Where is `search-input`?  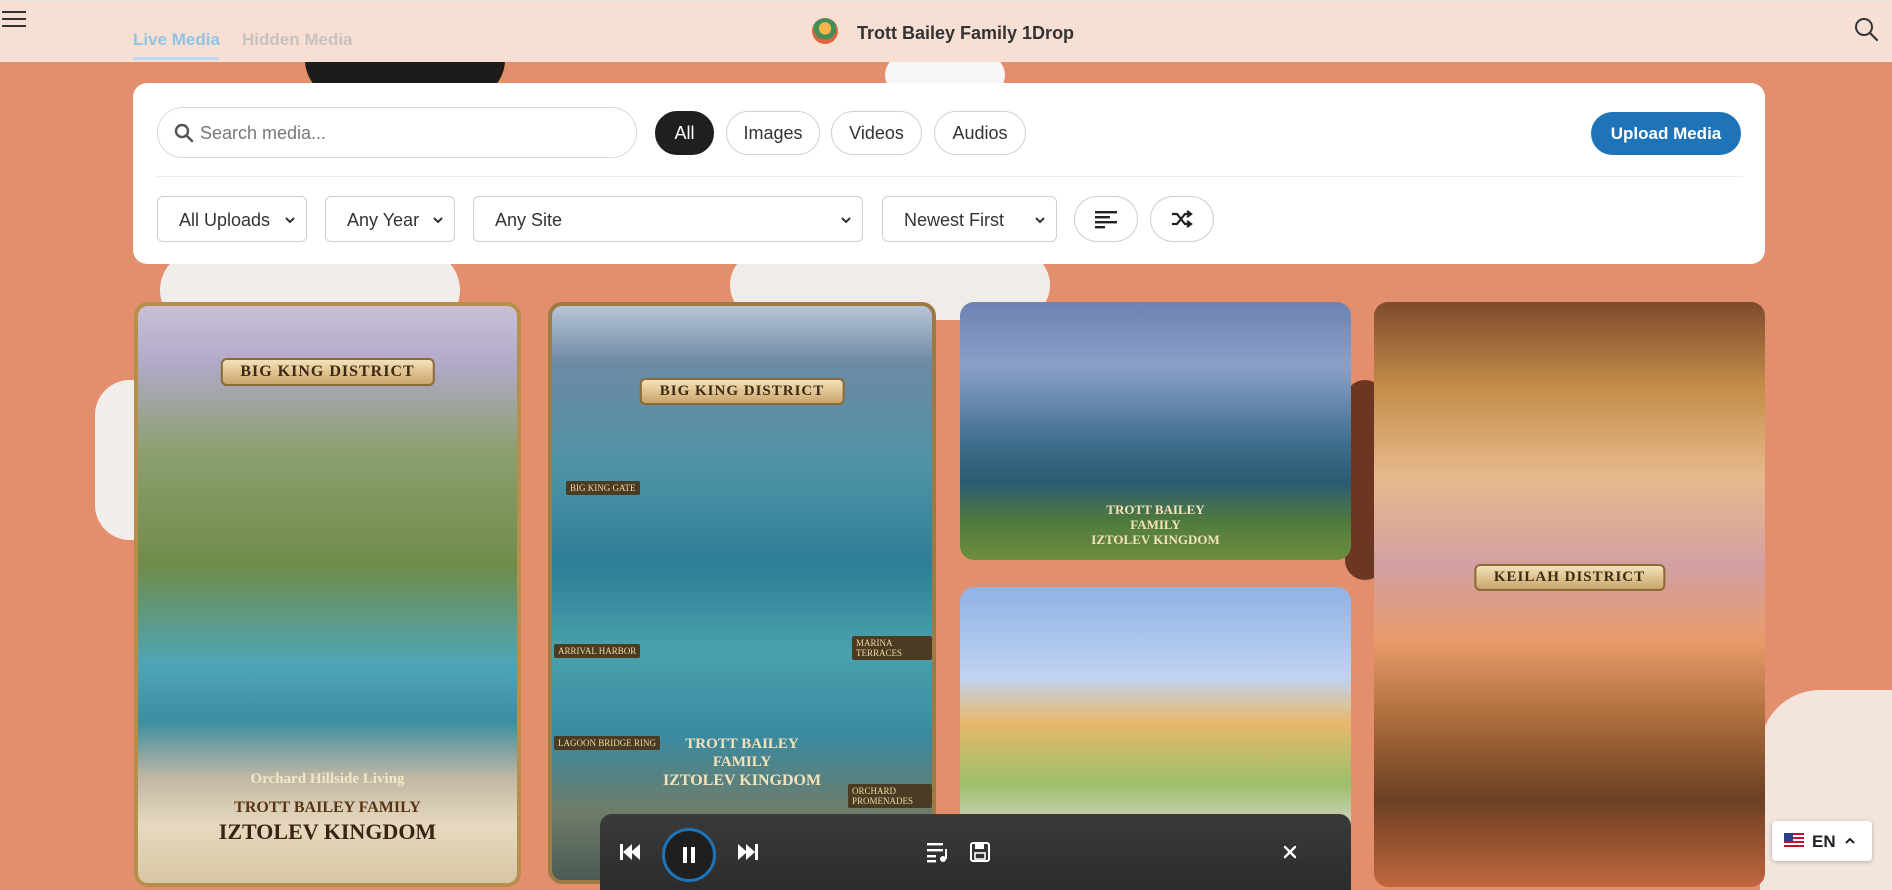
search-input is located at coordinates (410, 133).